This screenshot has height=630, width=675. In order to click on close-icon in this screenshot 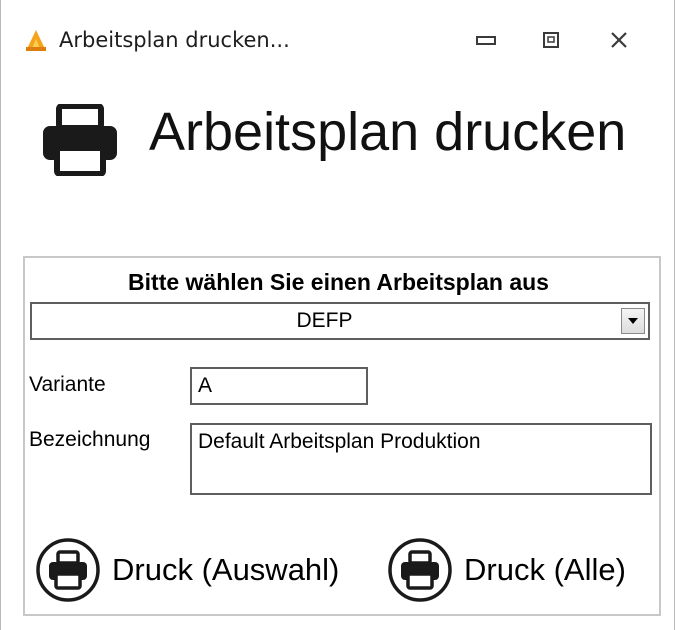, I will do `click(619, 40)`.